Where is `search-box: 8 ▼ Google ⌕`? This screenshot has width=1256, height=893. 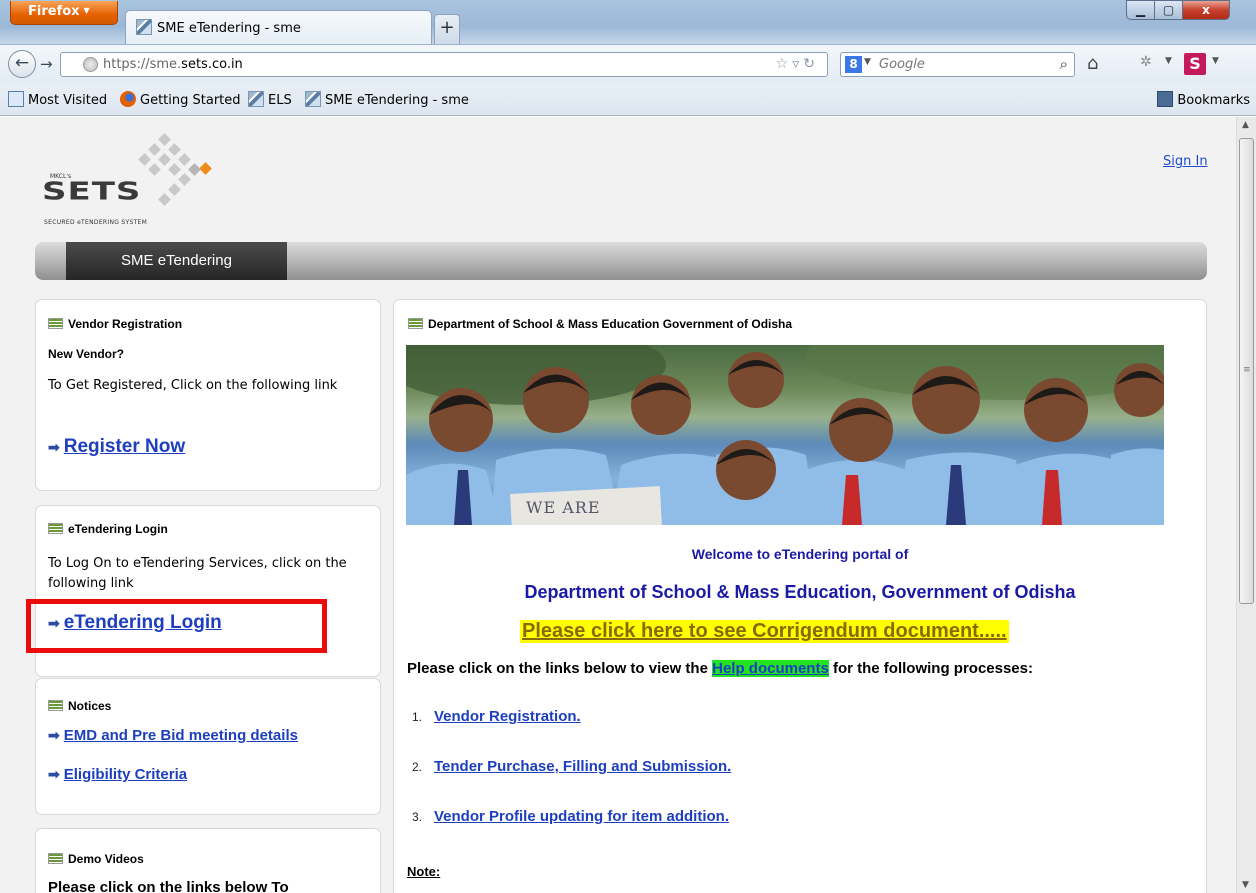 search-box: 8 ▼ Google ⌕ is located at coordinates (957, 64).